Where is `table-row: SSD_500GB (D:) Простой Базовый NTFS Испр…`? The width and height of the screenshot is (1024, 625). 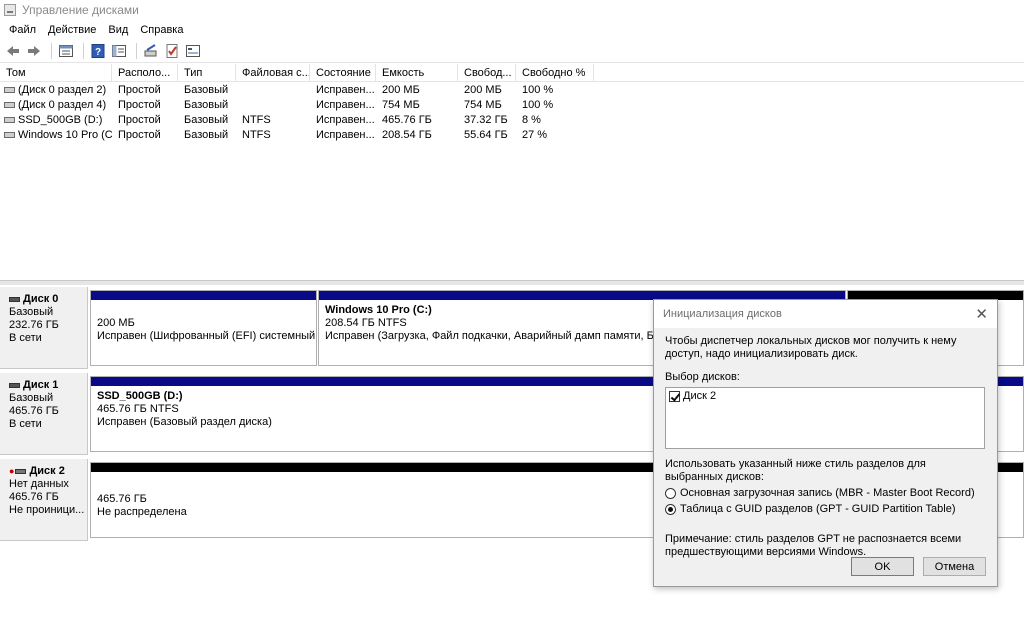 table-row: SSD_500GB (D:) Простой Базовый NTFS Испр… is located at coordinates (512, 119).